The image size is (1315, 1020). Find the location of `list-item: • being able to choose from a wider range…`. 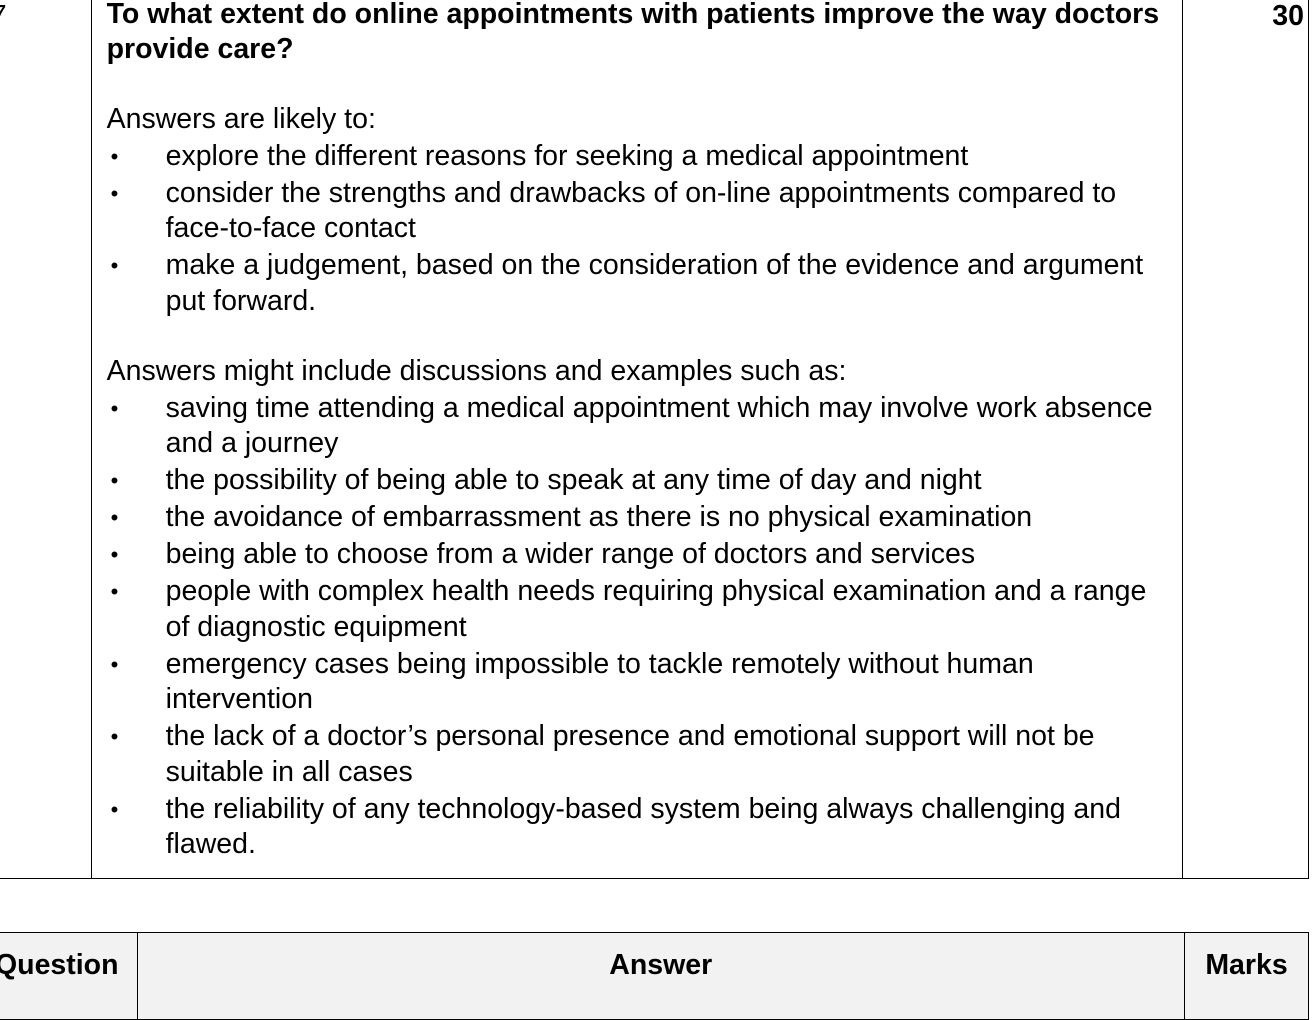

list-item: • being able to choose from a wider range… is located at coordinates (637, 555).